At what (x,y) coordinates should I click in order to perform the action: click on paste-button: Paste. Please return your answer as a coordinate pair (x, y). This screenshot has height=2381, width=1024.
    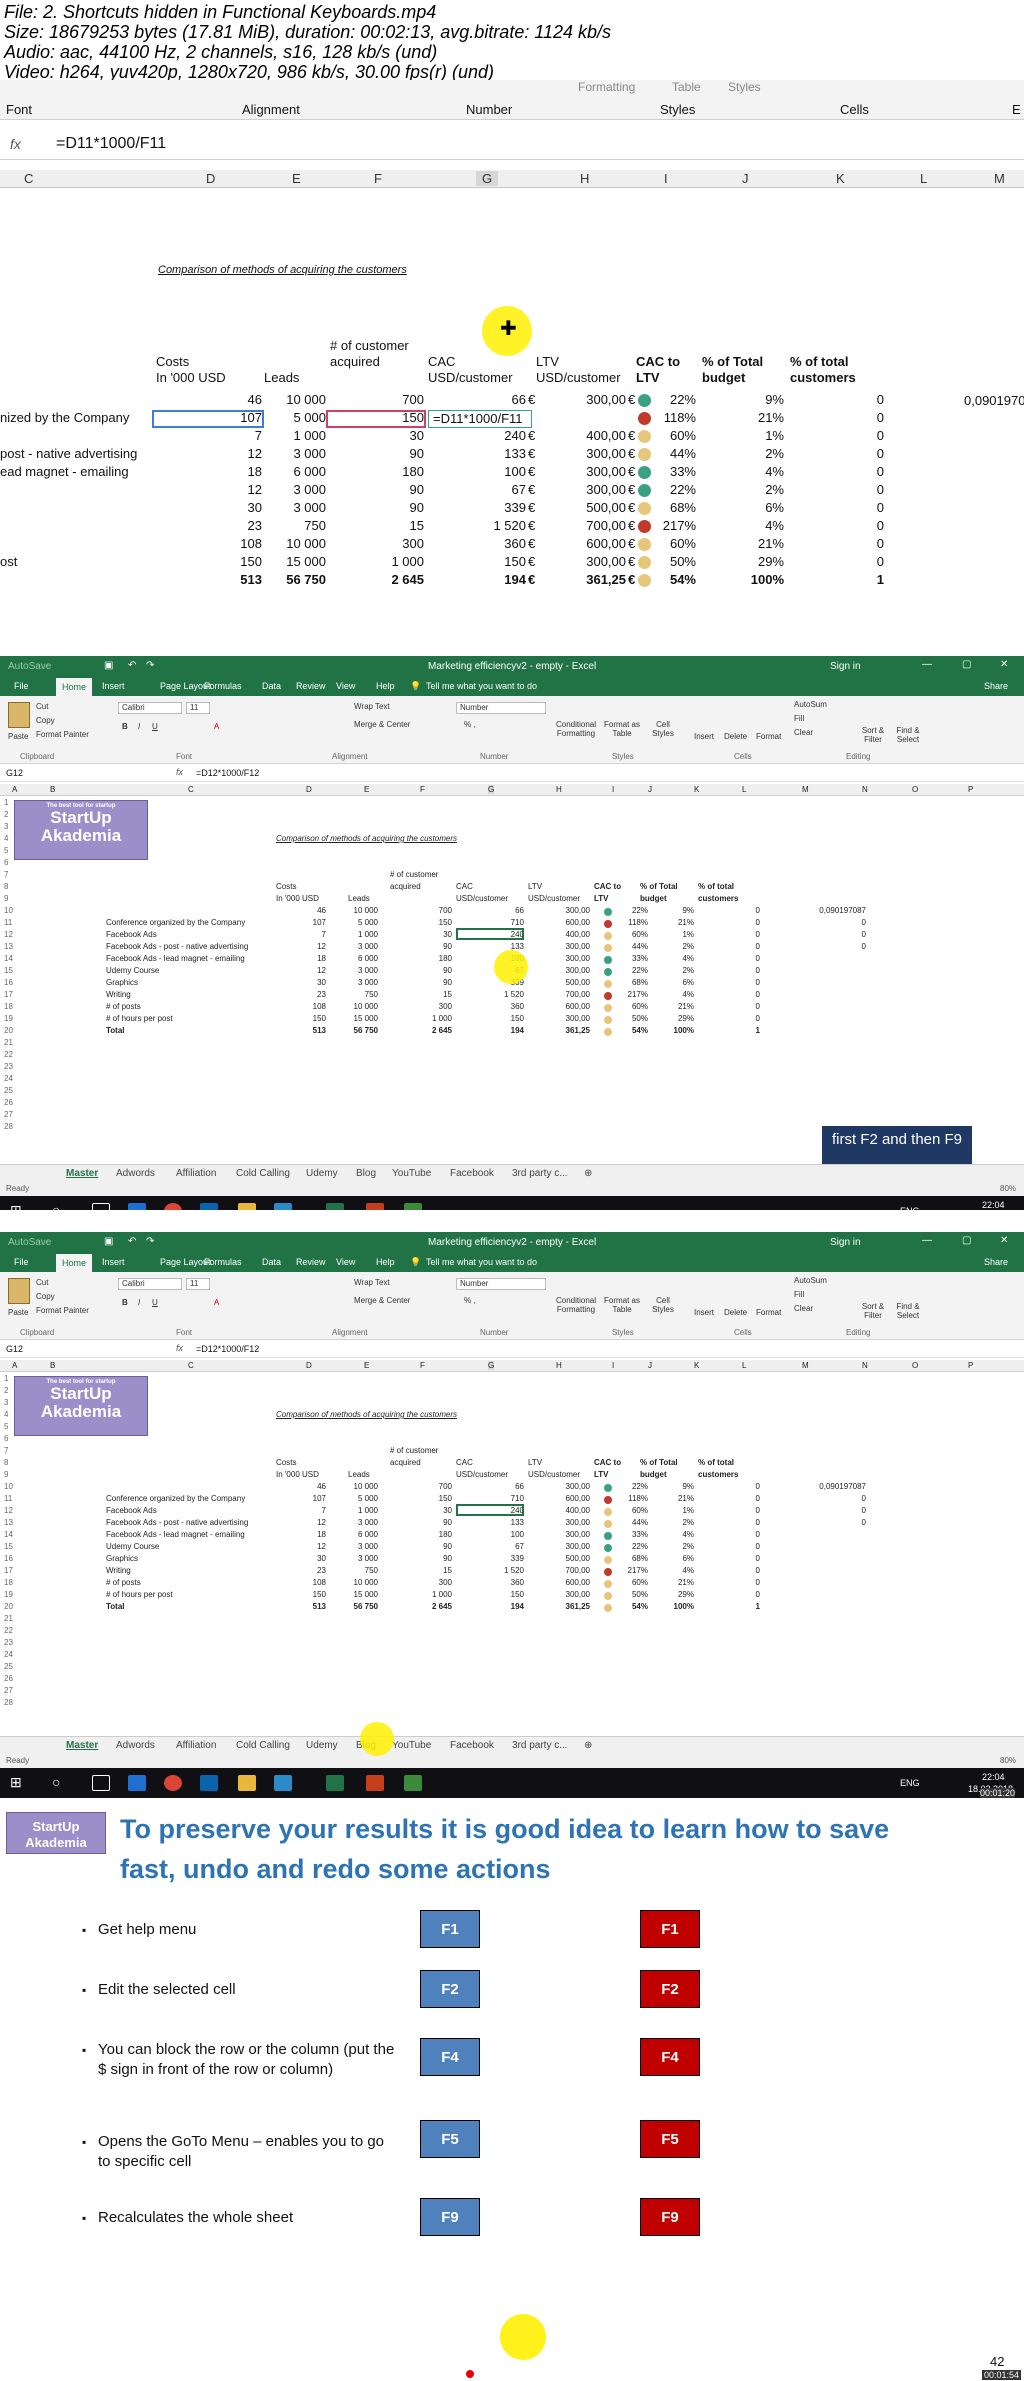
    Looking at the image, I should click on (18, 1312).